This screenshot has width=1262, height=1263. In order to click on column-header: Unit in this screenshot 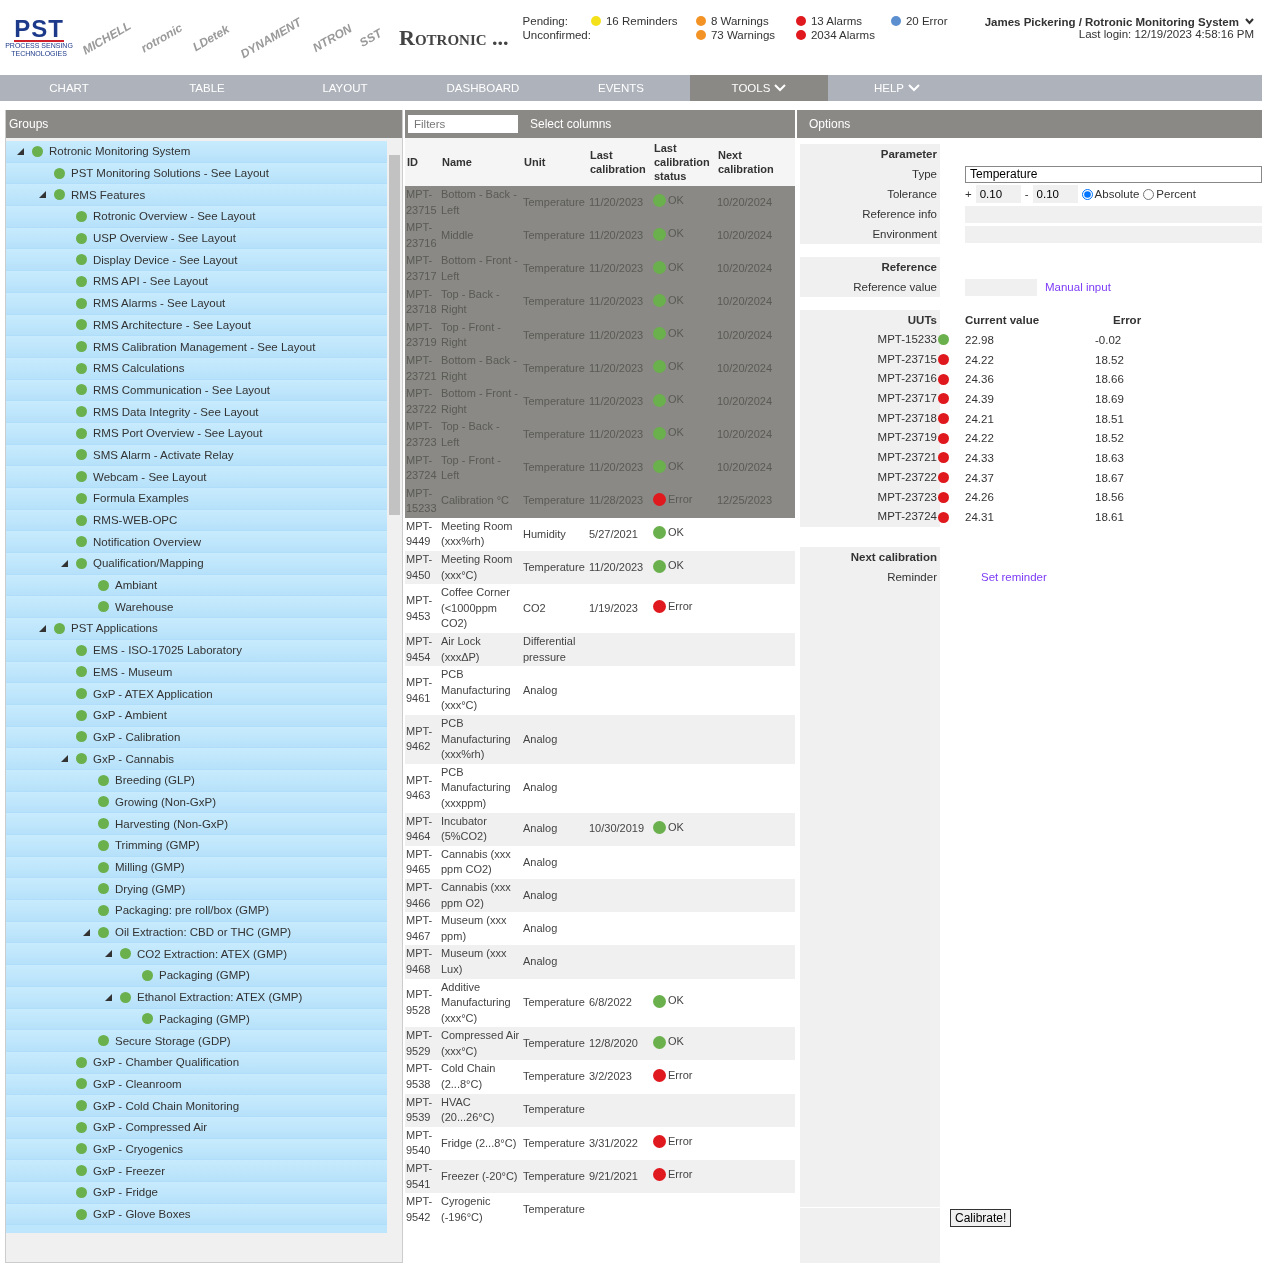, I will do `click(555, 162)`.